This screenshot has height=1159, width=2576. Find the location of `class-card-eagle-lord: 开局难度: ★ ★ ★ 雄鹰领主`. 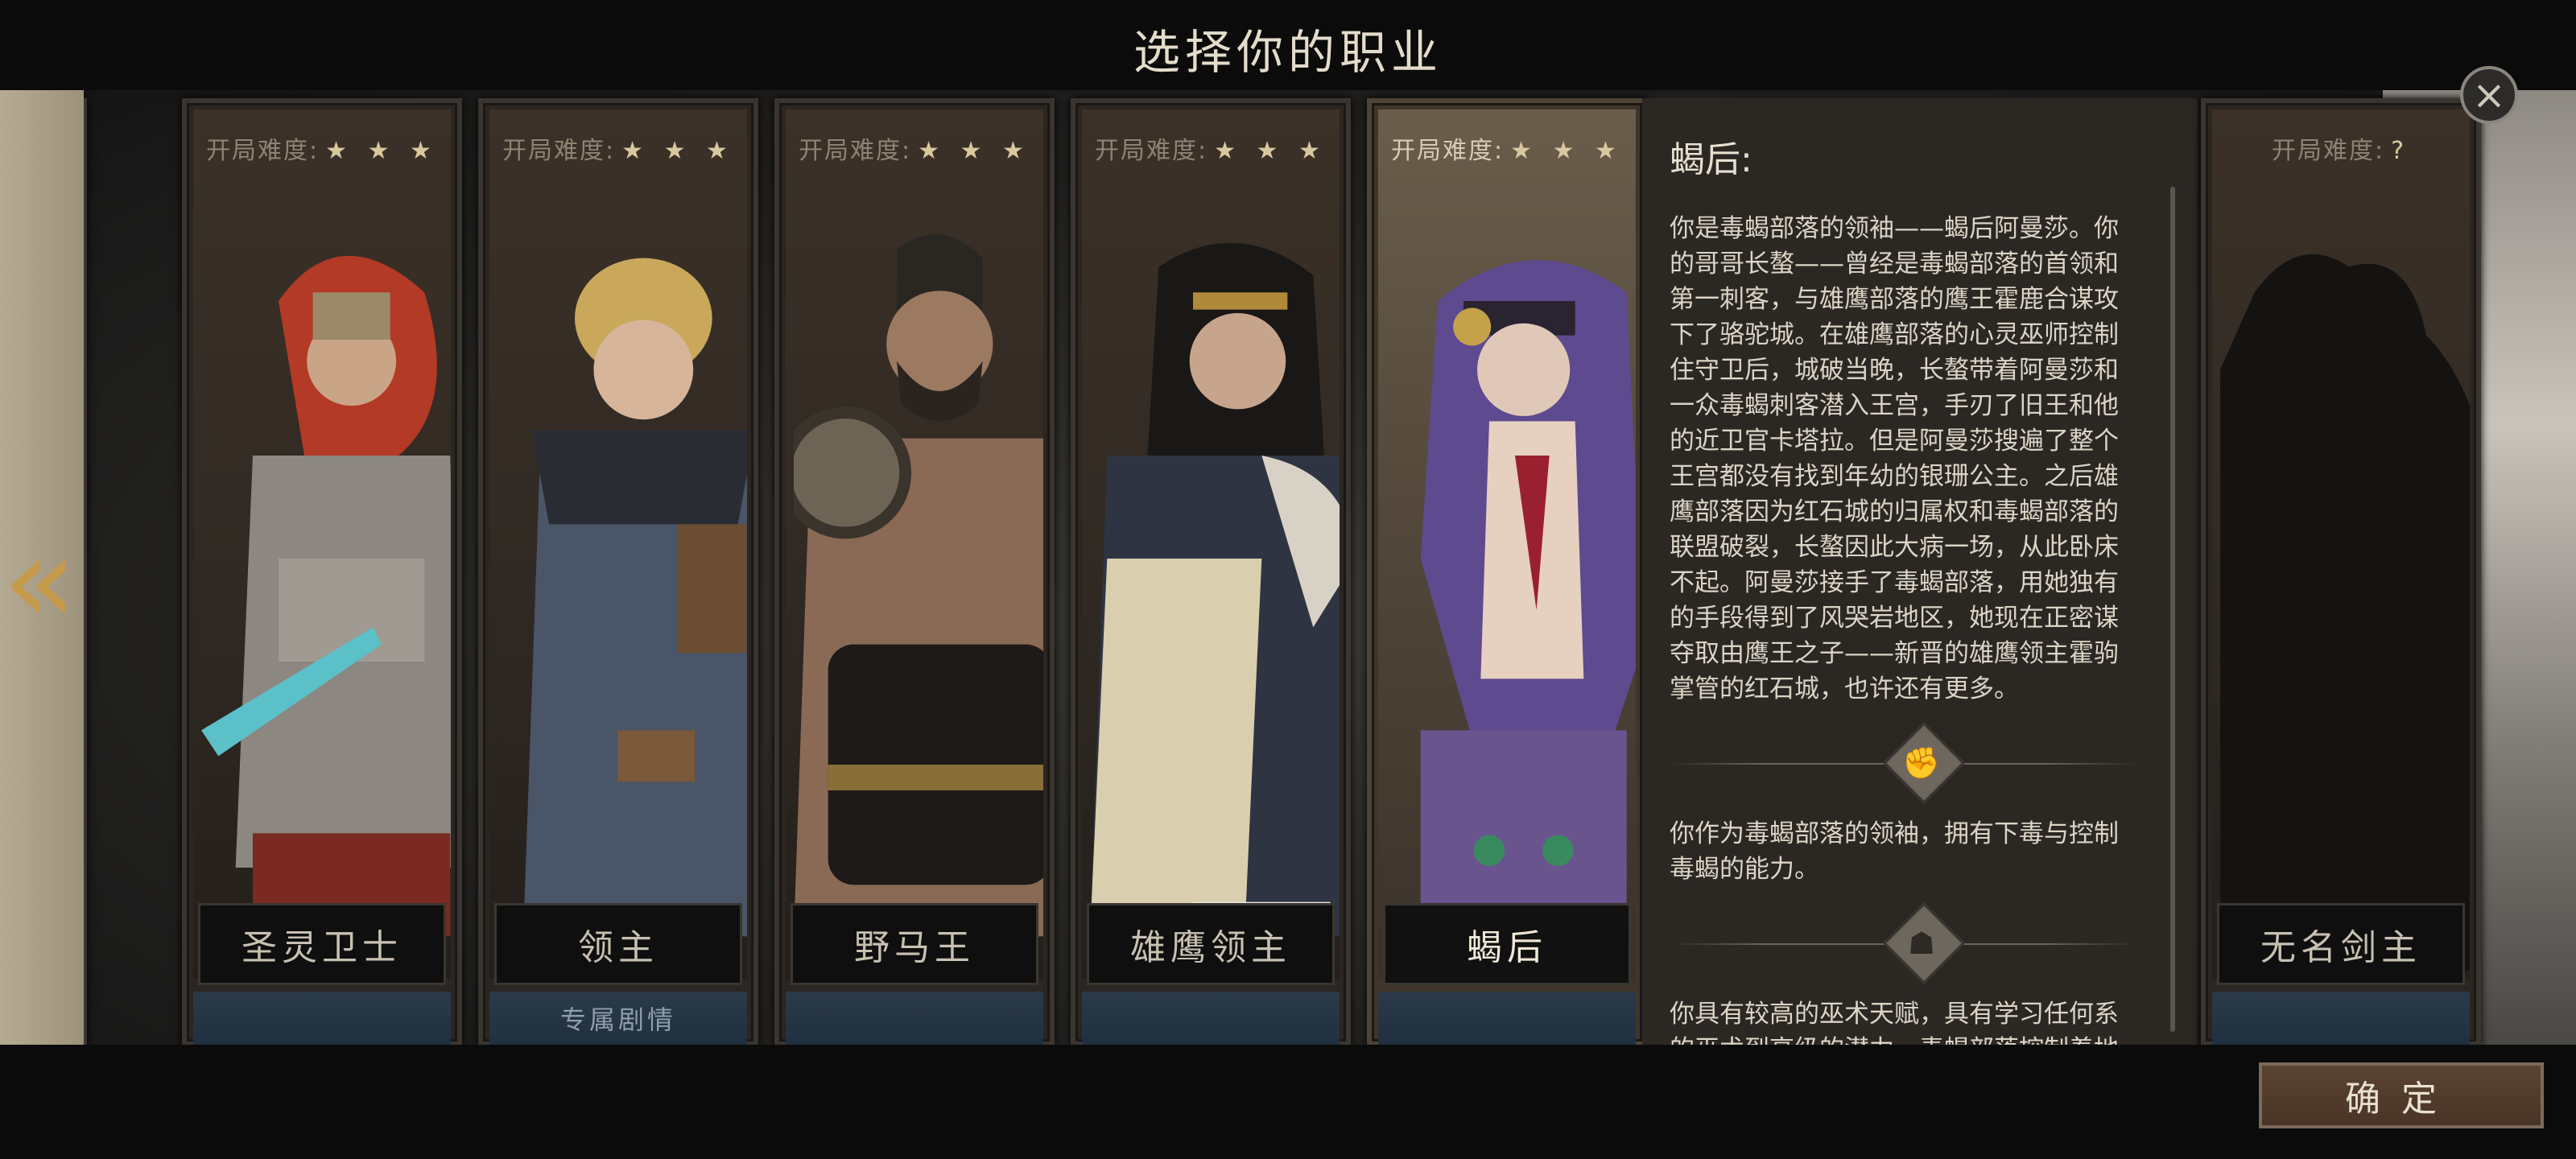

class-card-eagle-lord: 开局难度: ★ ★ ★ 雄鹰领主 is located at coordinates (1211, 571).